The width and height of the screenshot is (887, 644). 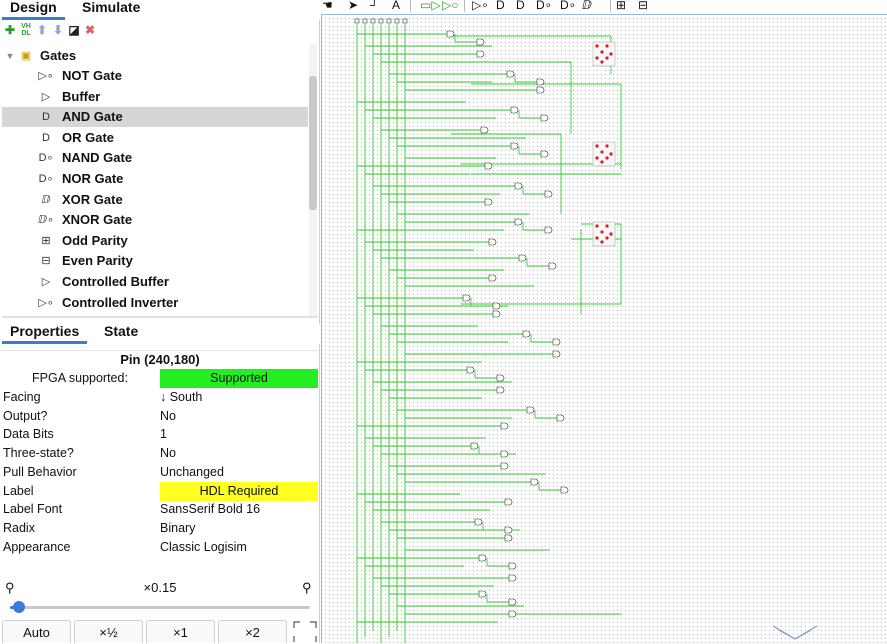 I want to click on and-gate-tool-icon: D, so click(x=500, y=6).